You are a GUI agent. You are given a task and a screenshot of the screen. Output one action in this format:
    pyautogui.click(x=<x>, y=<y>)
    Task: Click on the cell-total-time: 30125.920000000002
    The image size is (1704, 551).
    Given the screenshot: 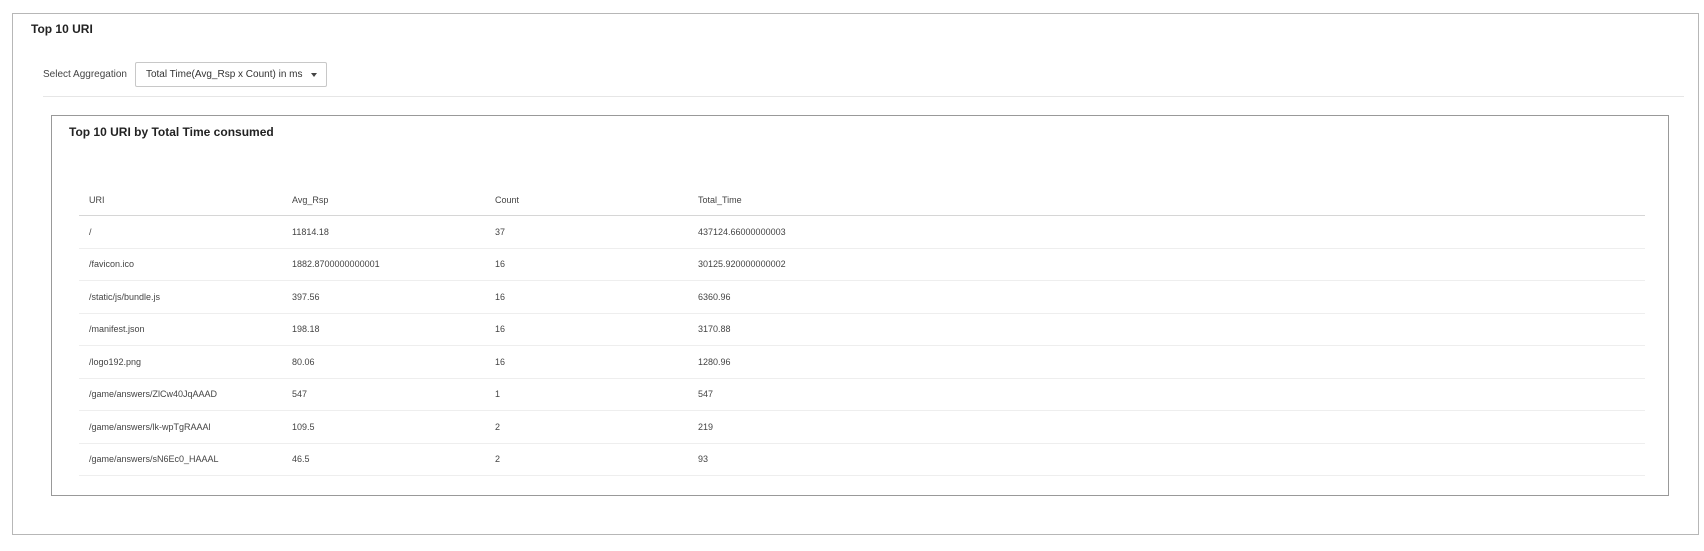 What is the action you would take?
    pyautogui.click(x=1166, y=264)
    